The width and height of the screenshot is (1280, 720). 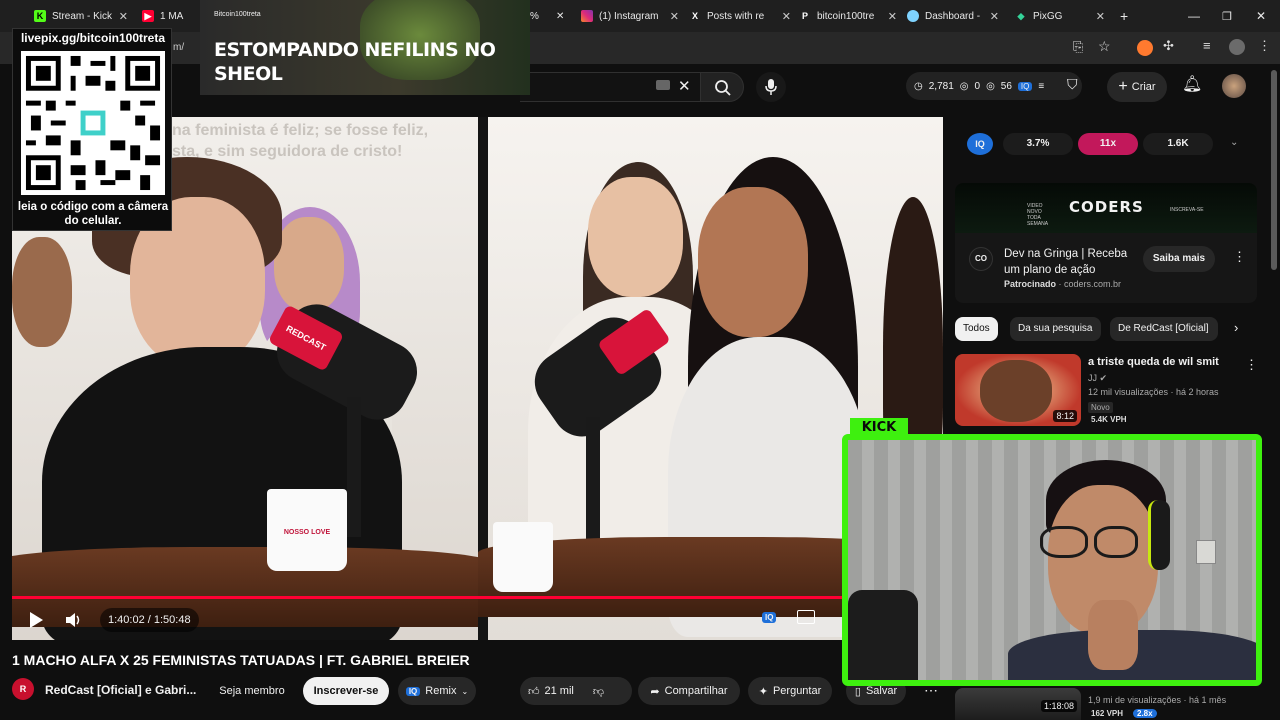 I want to click on captions-icon, so click(x=806, y=617).